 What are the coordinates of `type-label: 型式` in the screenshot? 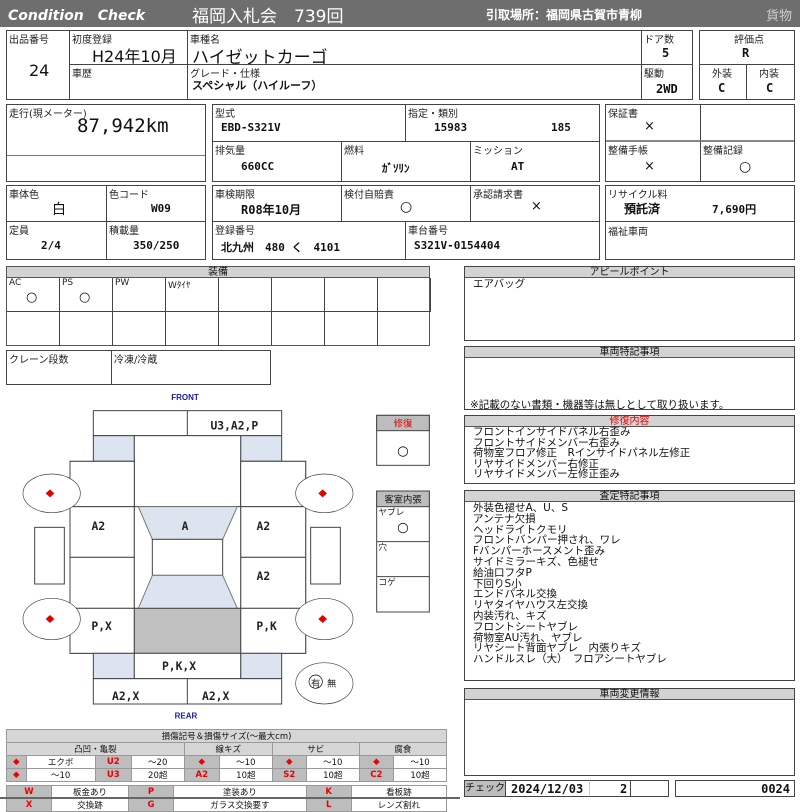 It's located at (225, 114).